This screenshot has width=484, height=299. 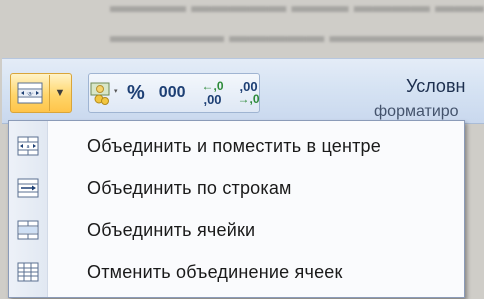 I want to click on menu-item-label: Объединить по строкам, so click(x=189, y=187).